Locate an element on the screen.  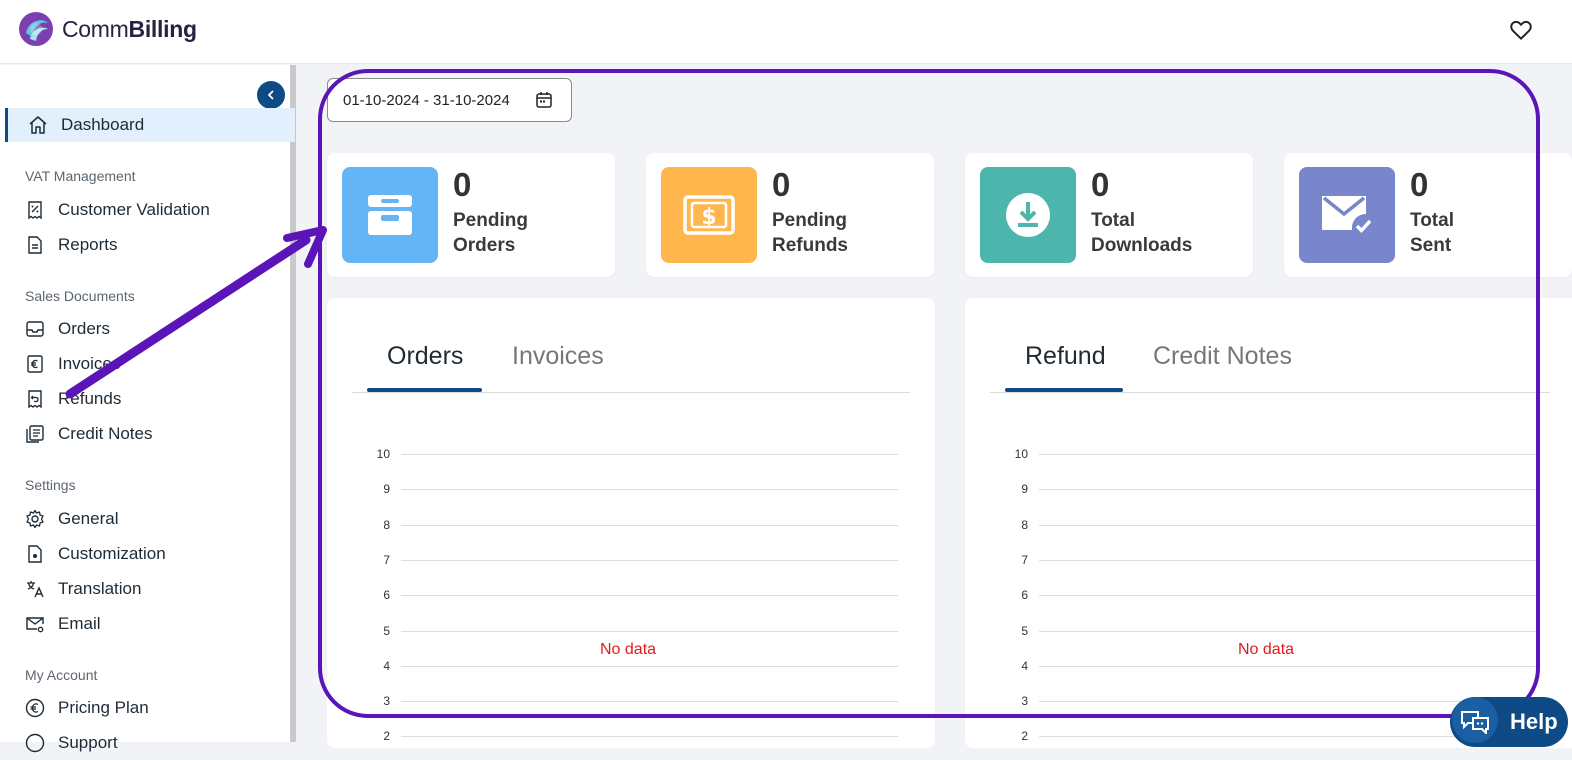
sidebar-item-label: Dashboard is located at coordinates (103, 124).